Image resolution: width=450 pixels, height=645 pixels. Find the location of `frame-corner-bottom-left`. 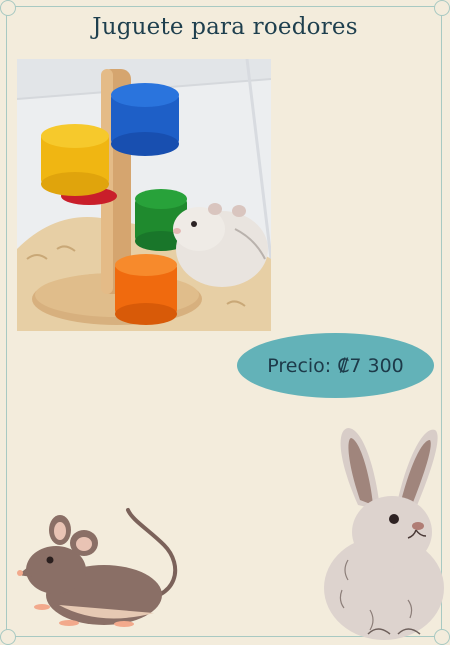

frame-corner-bottom-left is located at coordinates (8, 637).